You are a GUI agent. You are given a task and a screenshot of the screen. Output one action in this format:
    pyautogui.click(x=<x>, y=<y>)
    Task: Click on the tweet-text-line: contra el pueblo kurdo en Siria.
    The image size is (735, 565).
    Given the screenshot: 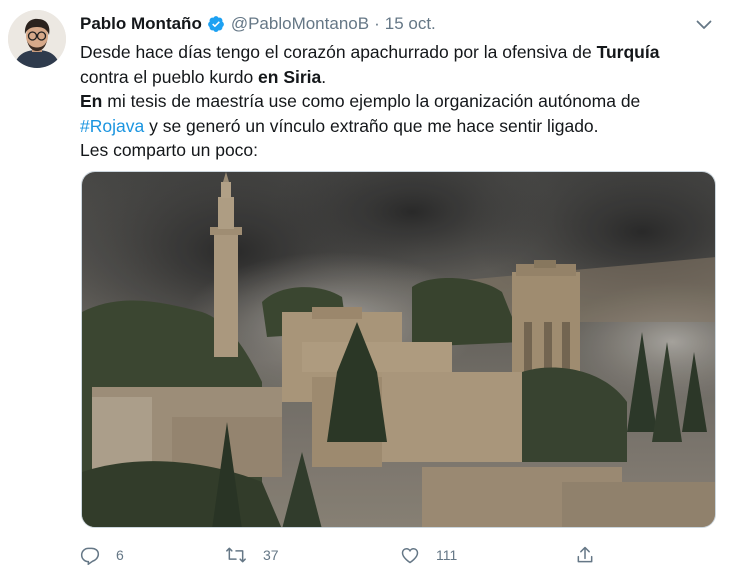 What is the action you would take?
    pyautogui.click(x=400, y=77)
    